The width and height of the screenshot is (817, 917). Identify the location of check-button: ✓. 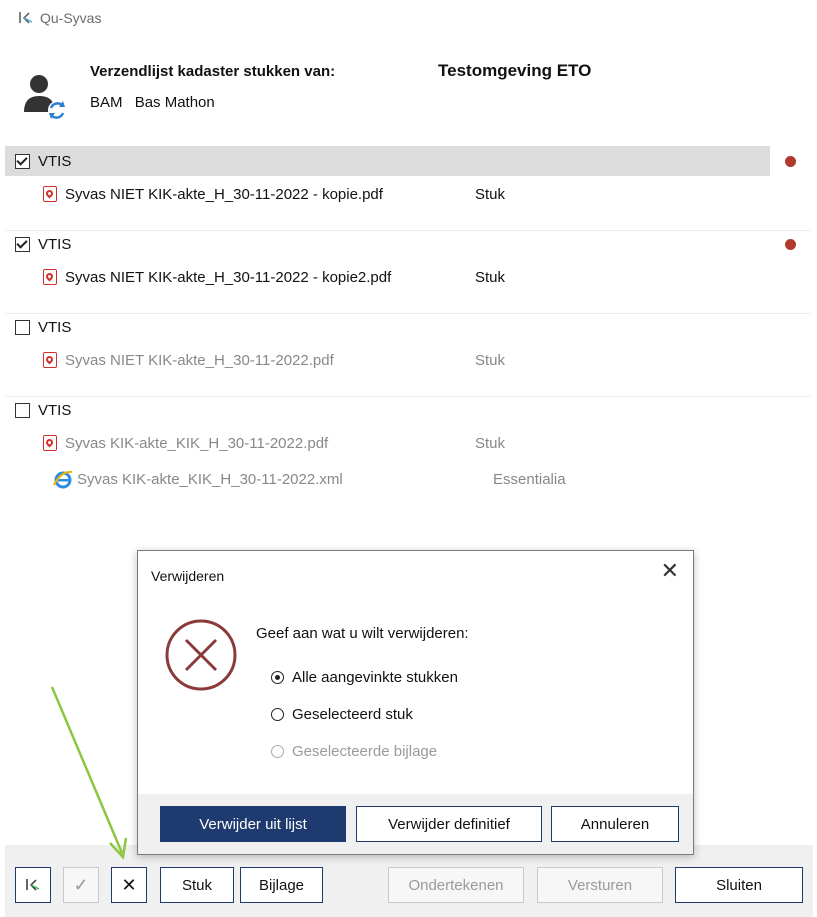
(81, 885).